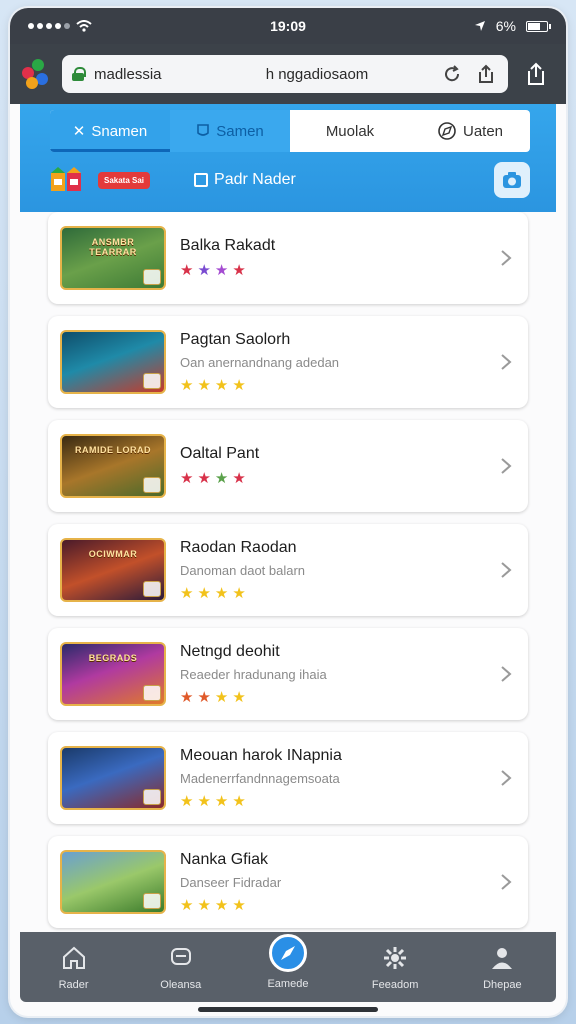  I want to click on game-subtitle: Reaeder hradunang ihaia, so click(253, 674).